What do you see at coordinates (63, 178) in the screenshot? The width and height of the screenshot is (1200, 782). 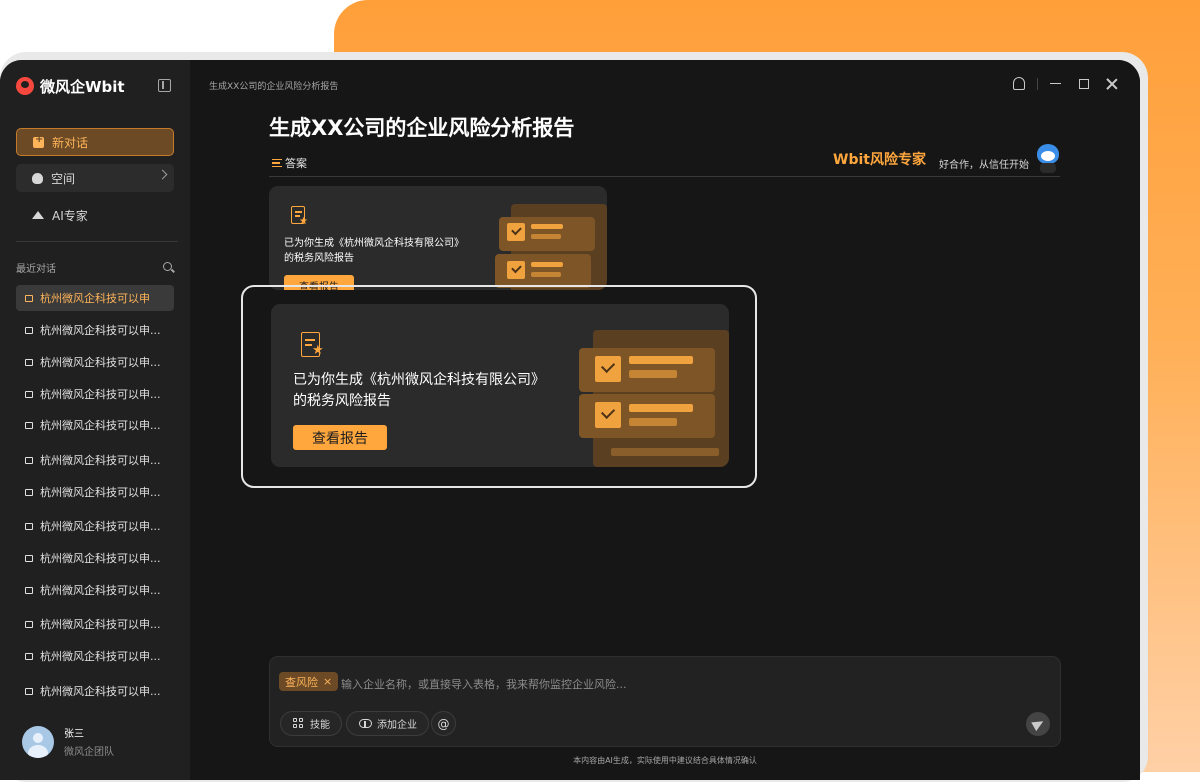 I see `space-label: 空间` at bounding box center [63, 178].